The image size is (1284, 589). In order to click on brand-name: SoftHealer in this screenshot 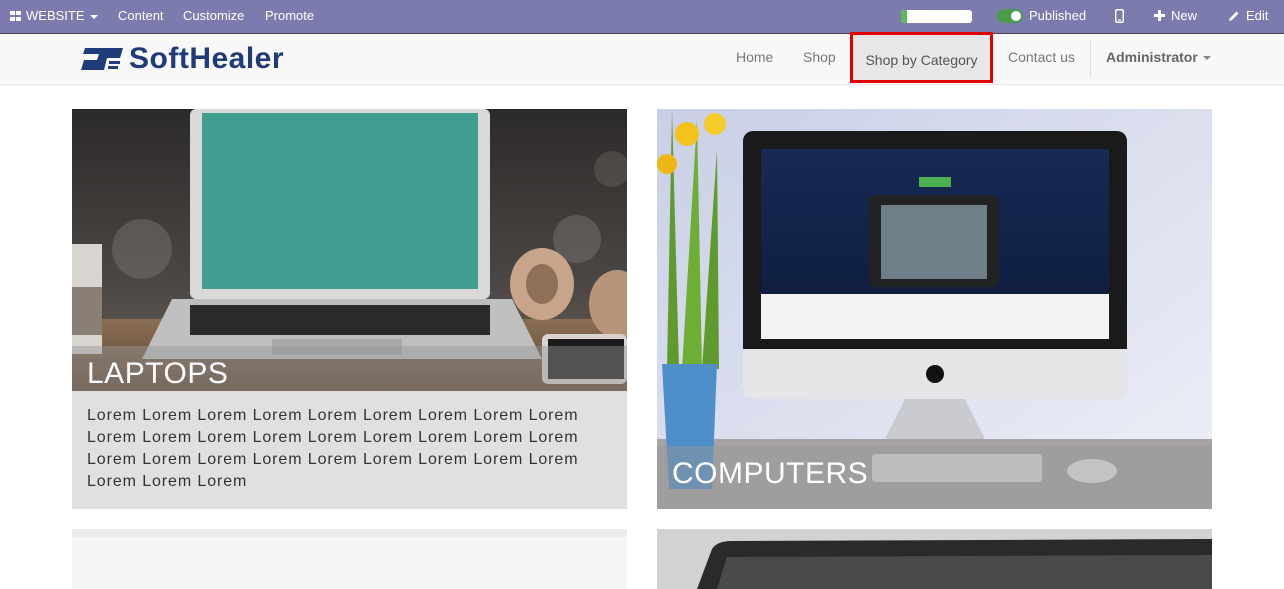, I will do `click(207, 58)`.